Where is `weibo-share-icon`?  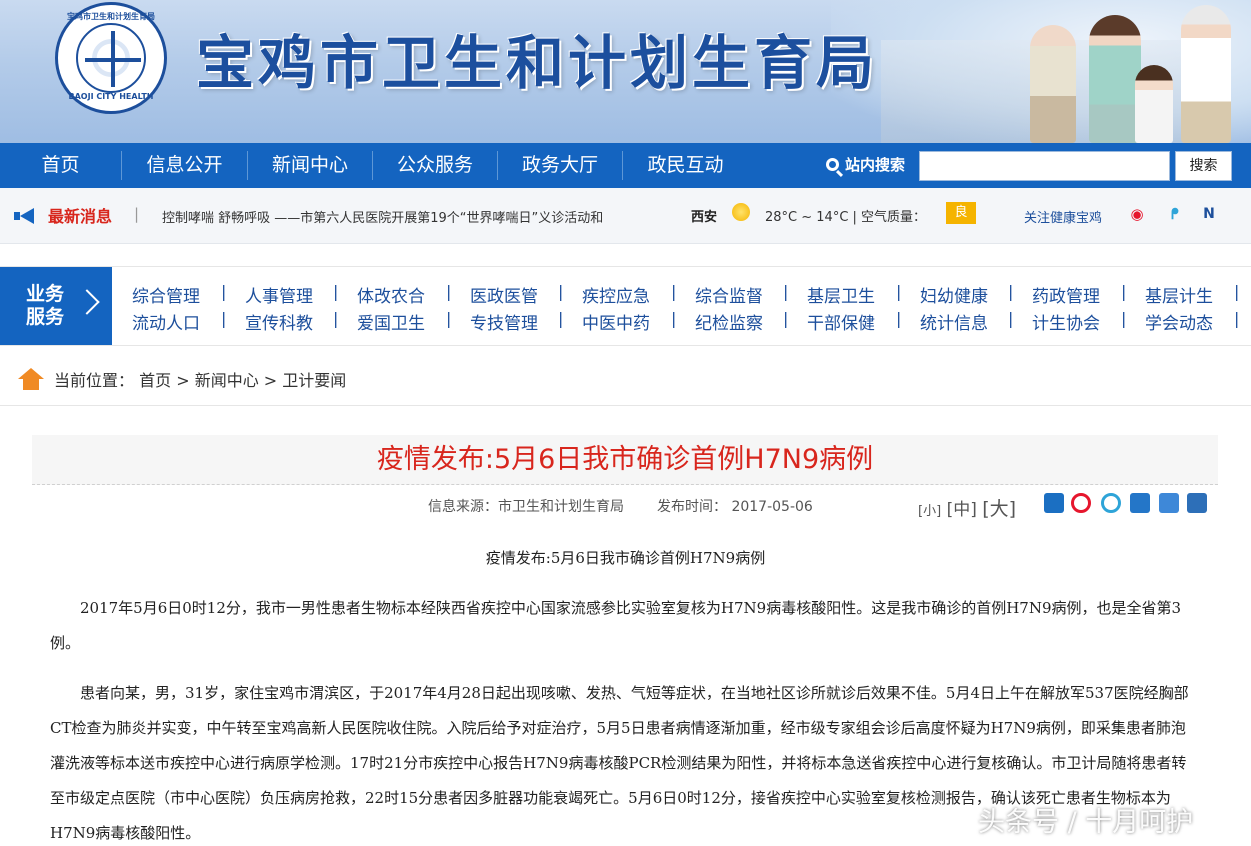 weibo-share-icon is located at coordinates (1081, 503).